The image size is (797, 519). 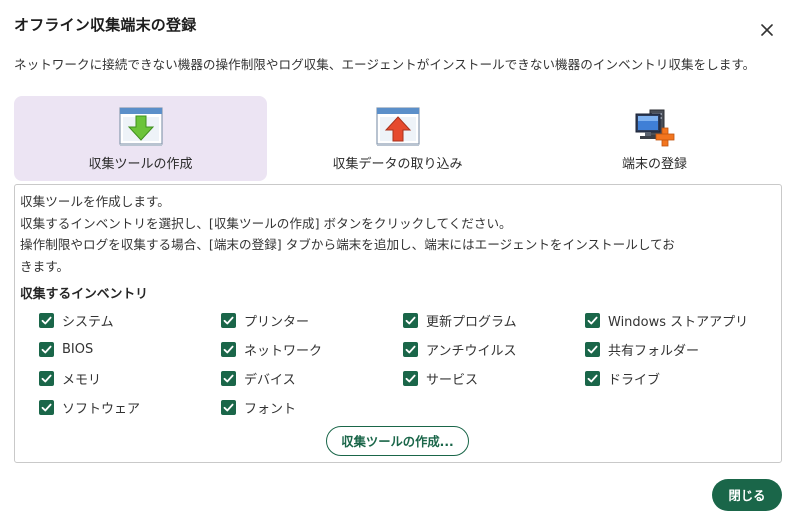 What do you see at coordinates (634, 380) in the screenshot?
I see `checkbox-label: ドライブ` at bounding box center [634, 380].